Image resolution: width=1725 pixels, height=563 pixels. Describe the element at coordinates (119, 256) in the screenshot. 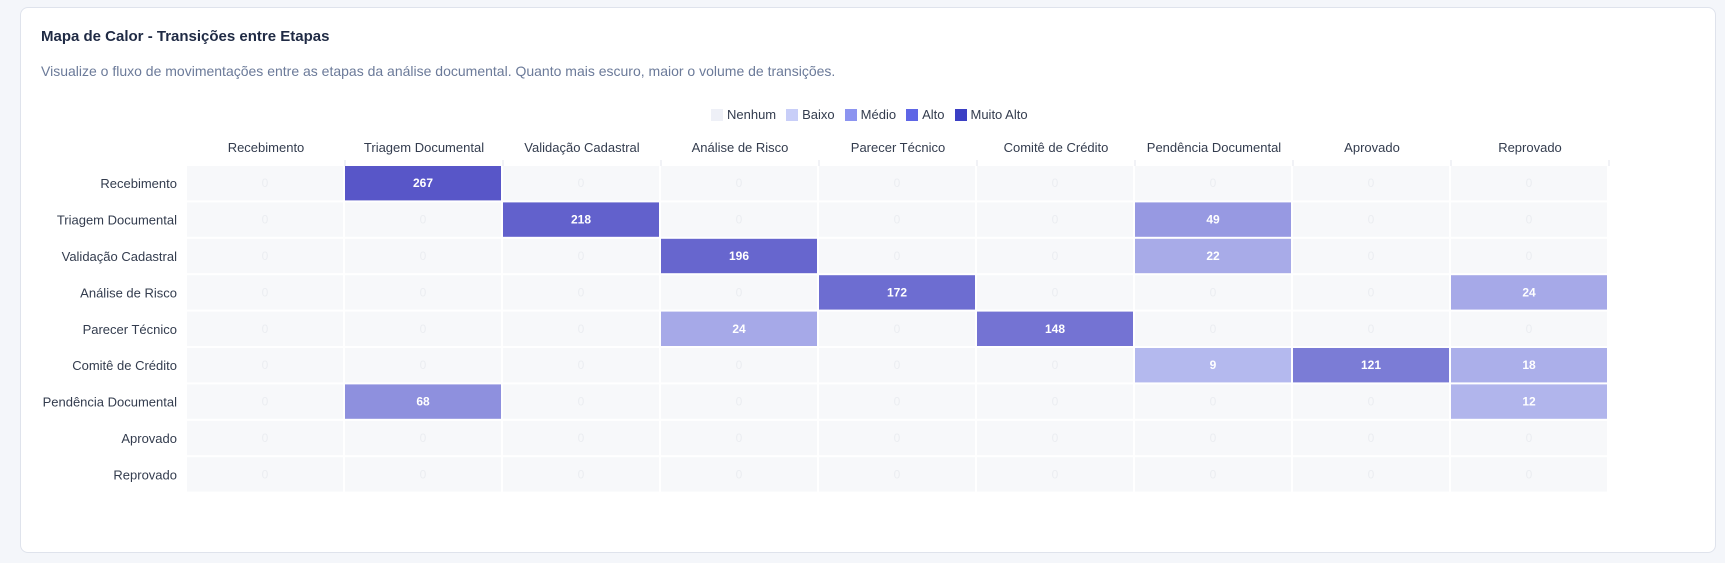

I see `row-header-validacao-cadastral: Validação Cadastral` at that location.